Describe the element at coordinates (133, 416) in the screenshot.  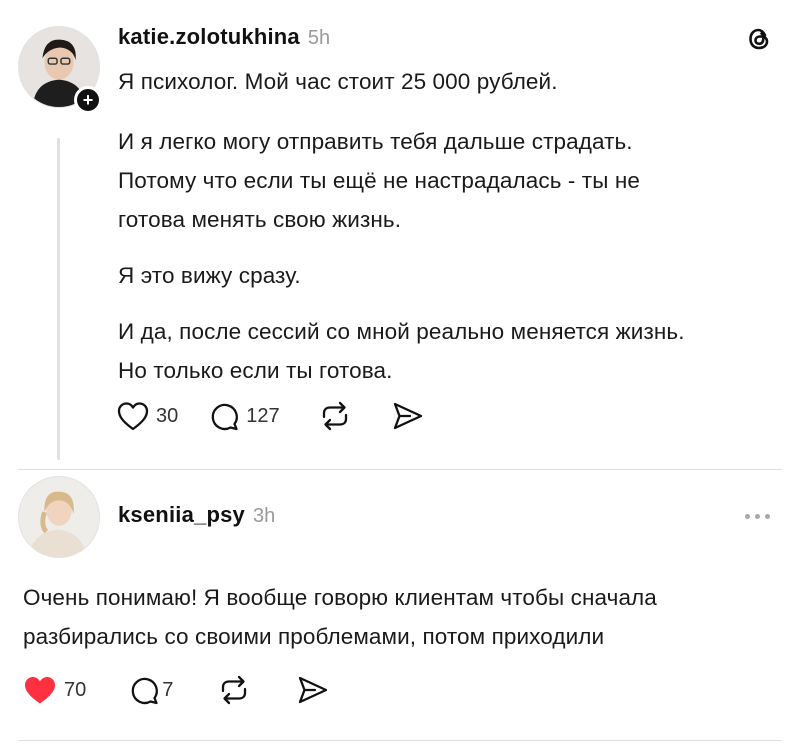
I see `heart-icon` at that location.